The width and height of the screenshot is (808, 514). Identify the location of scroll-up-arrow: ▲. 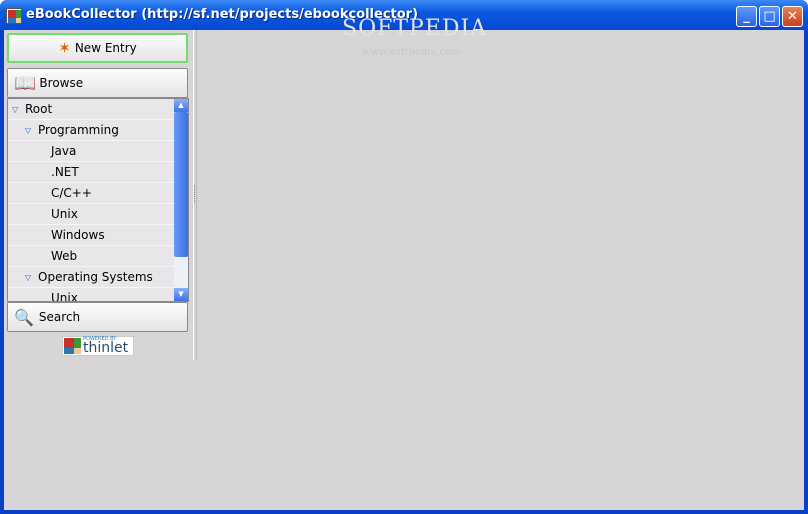
(181, 105).